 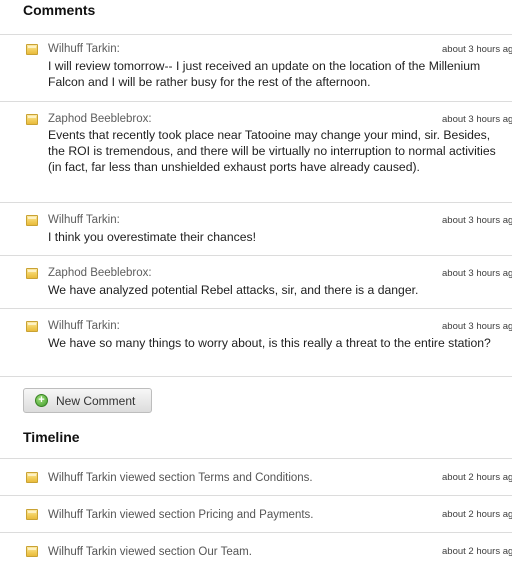 I want to click on comment-text: I think you overestimate their chances!, so click(x=152, y=237).